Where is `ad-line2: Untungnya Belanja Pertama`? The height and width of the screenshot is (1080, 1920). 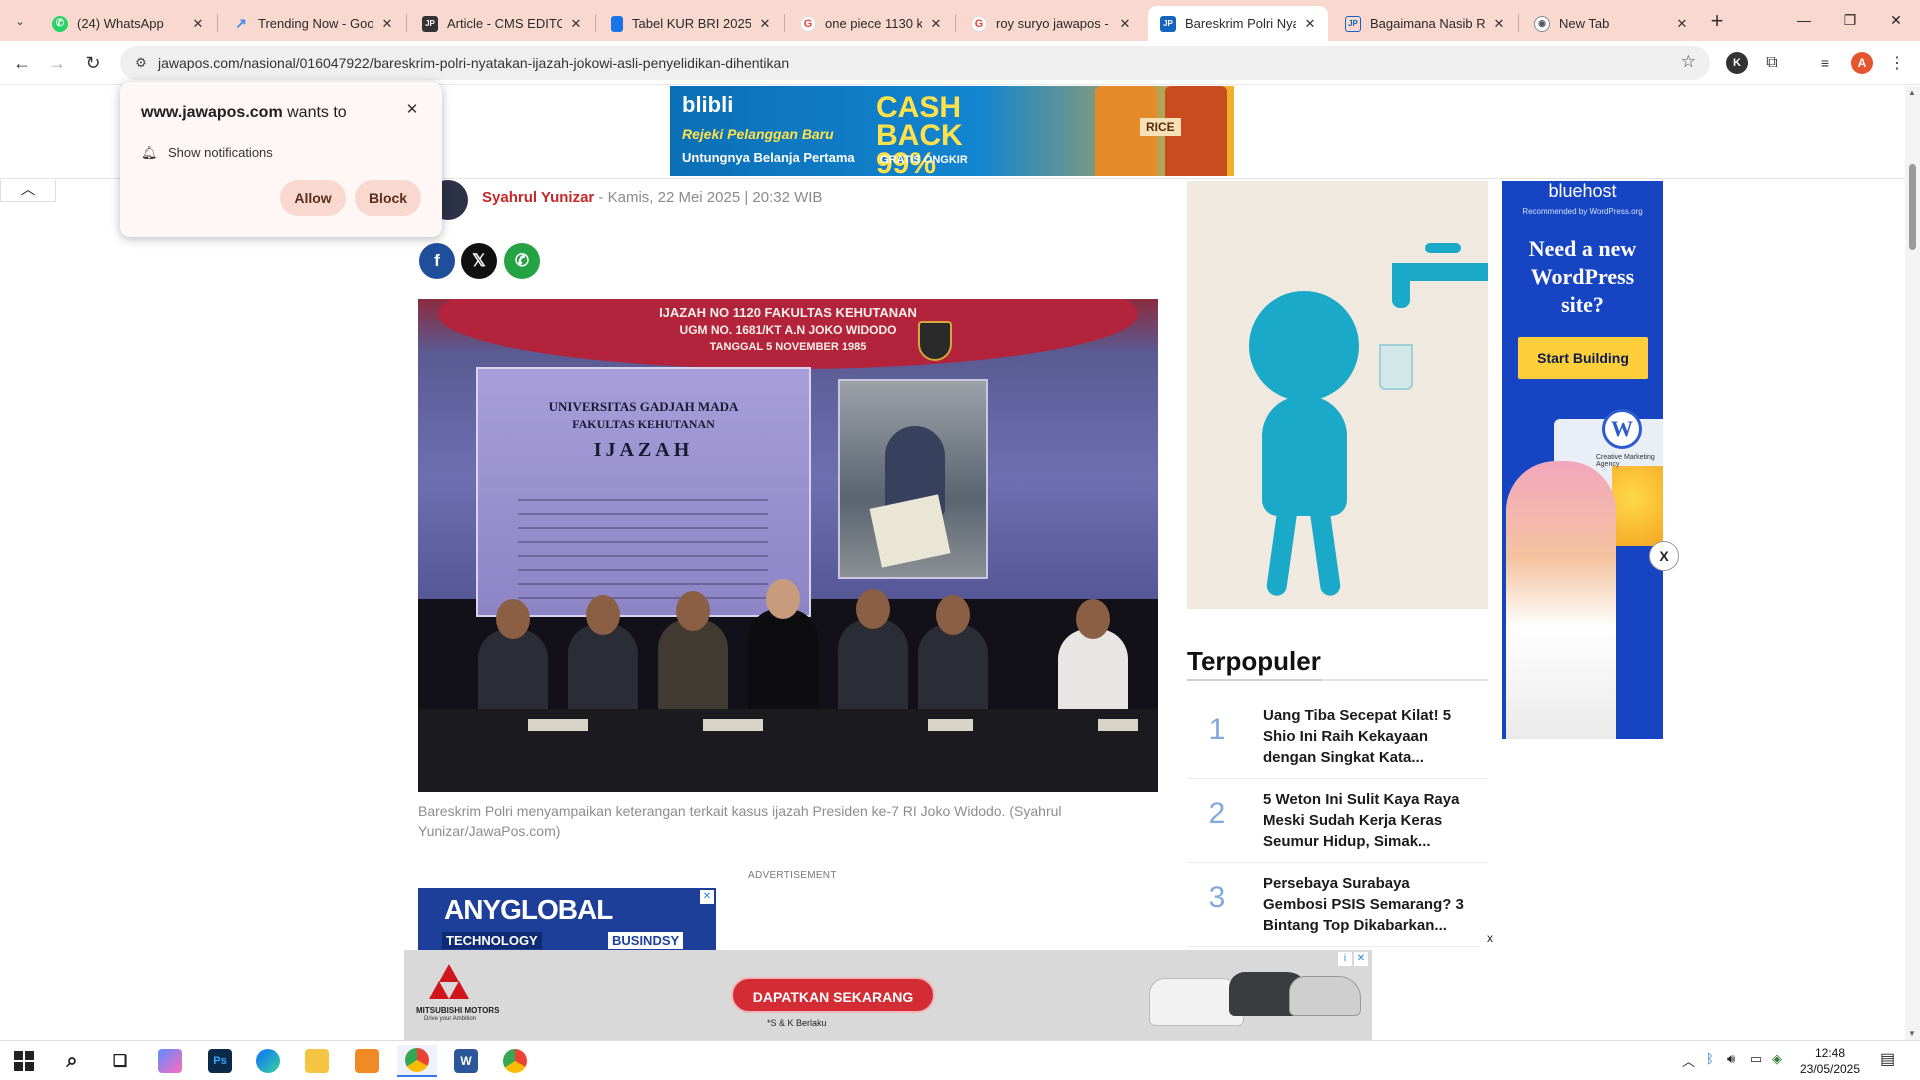
ad-line2: Untungnya Belanja Pertama is located at coordinates (768, 157).